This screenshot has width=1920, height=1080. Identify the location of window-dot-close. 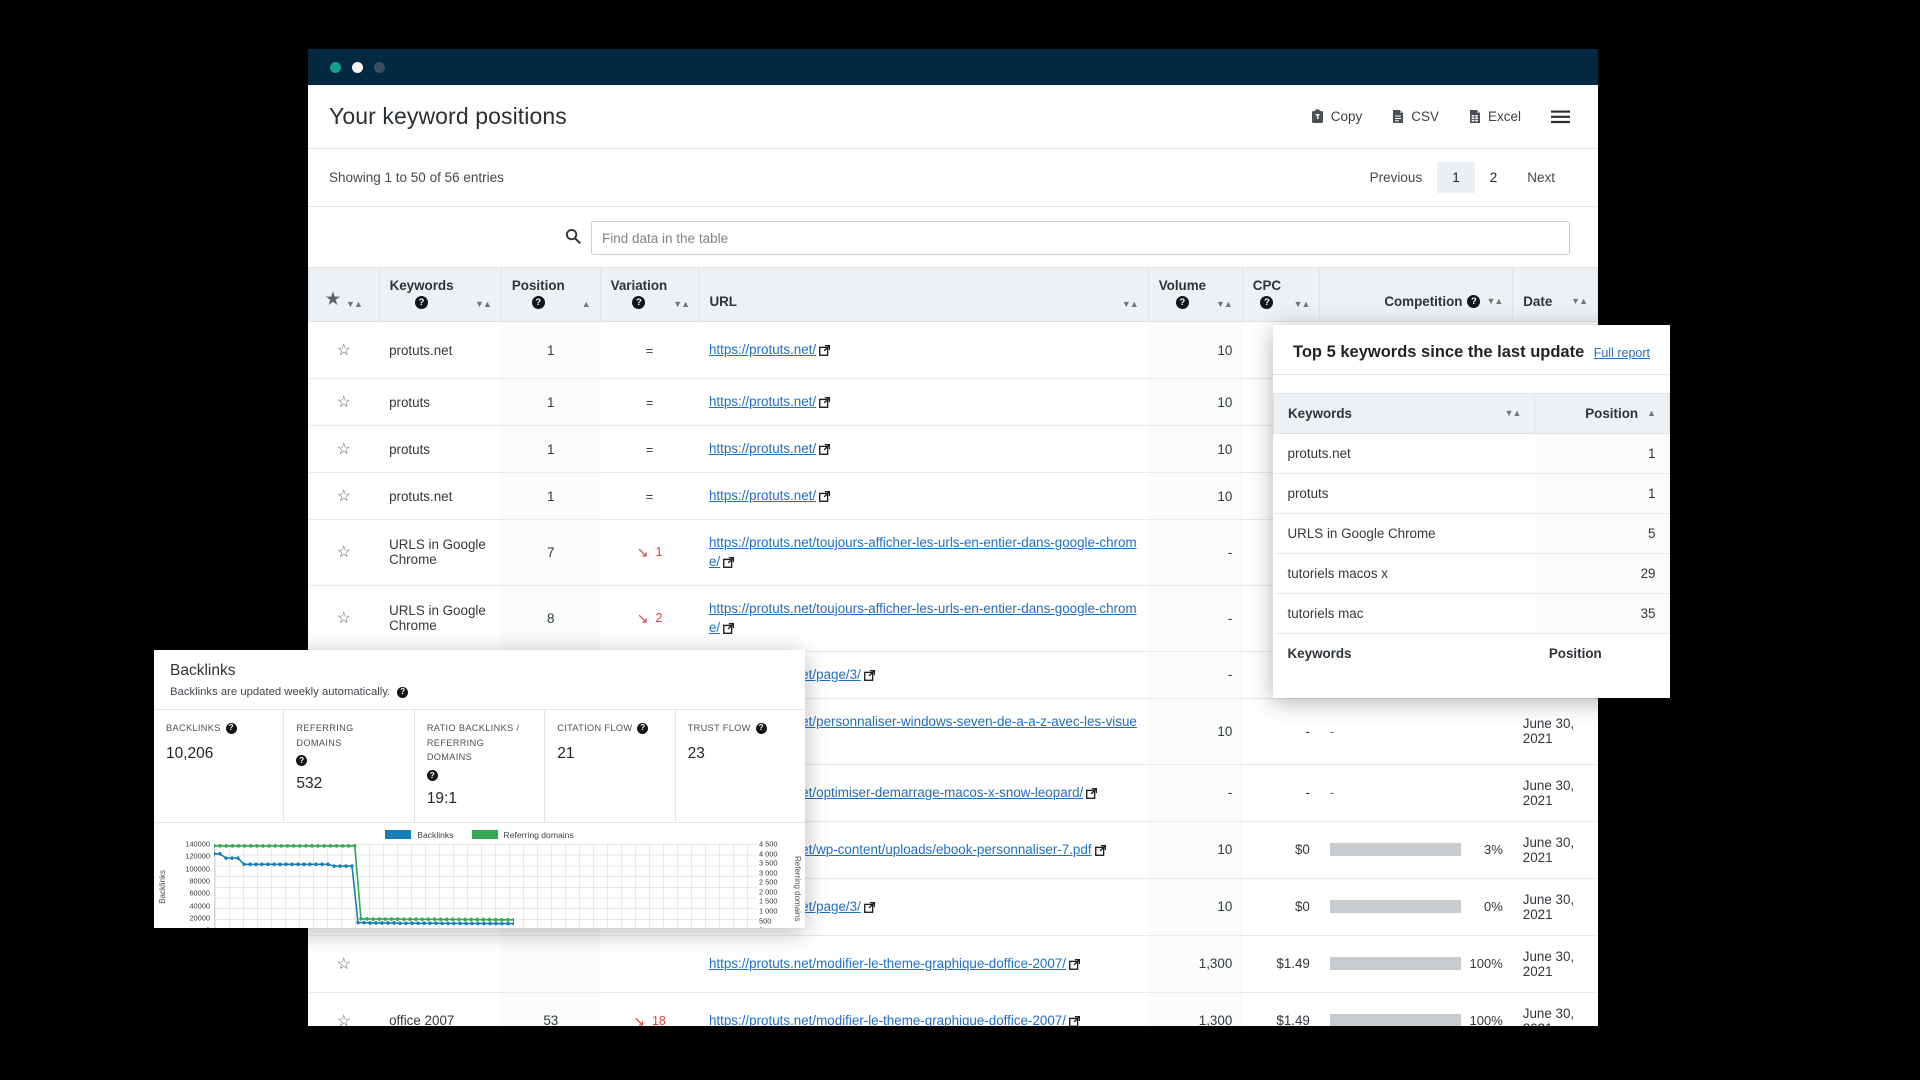
(335, 67).